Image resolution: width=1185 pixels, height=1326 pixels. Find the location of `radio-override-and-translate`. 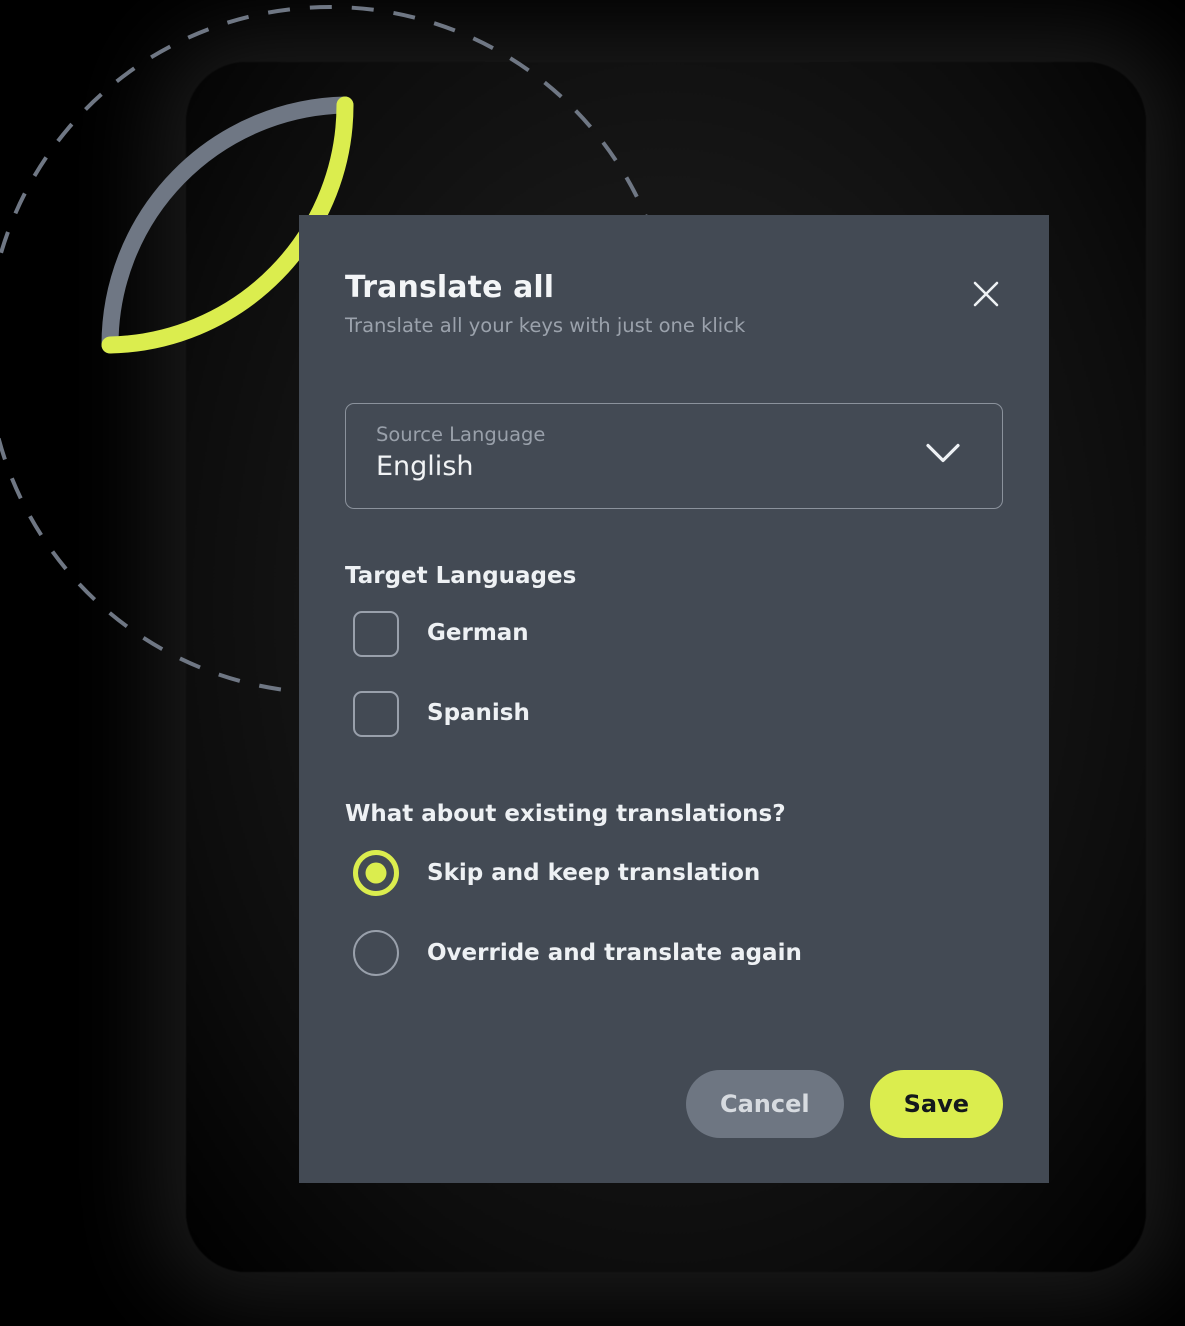

radio-override-and-translate is located at coordinates (376, 953).